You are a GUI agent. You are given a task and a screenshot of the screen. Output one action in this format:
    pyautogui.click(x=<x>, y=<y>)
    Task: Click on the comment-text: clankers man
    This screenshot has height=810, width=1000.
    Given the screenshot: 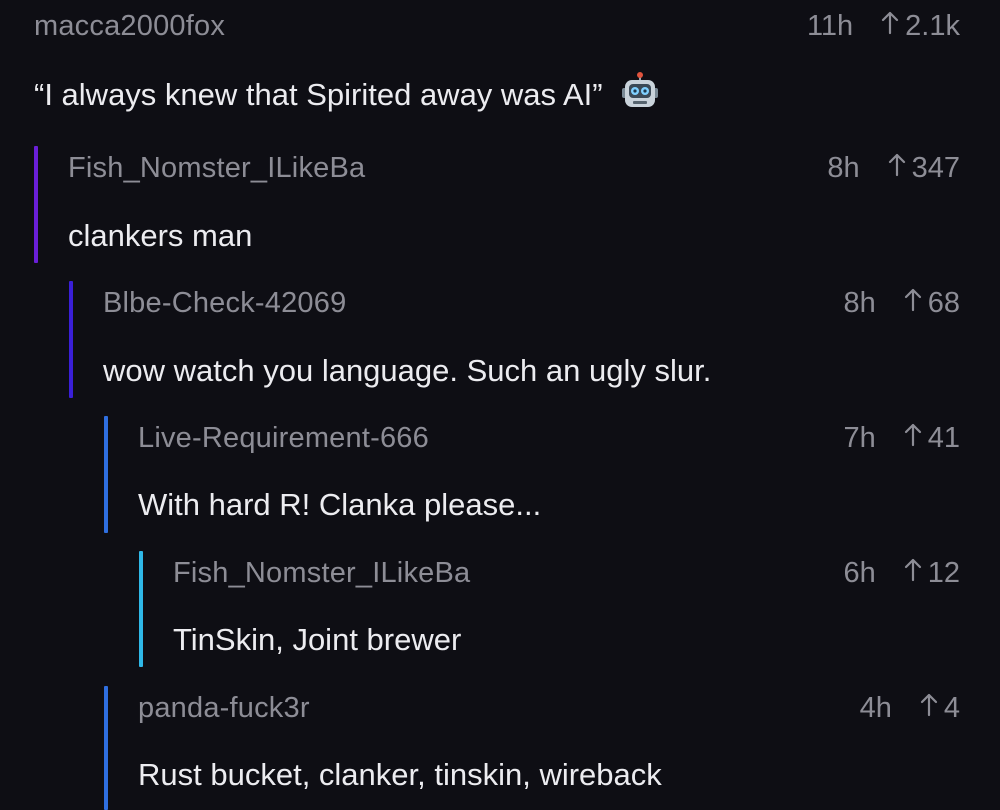 What is the action you would take?
    pyautogui.click(x=160, y=235)
    